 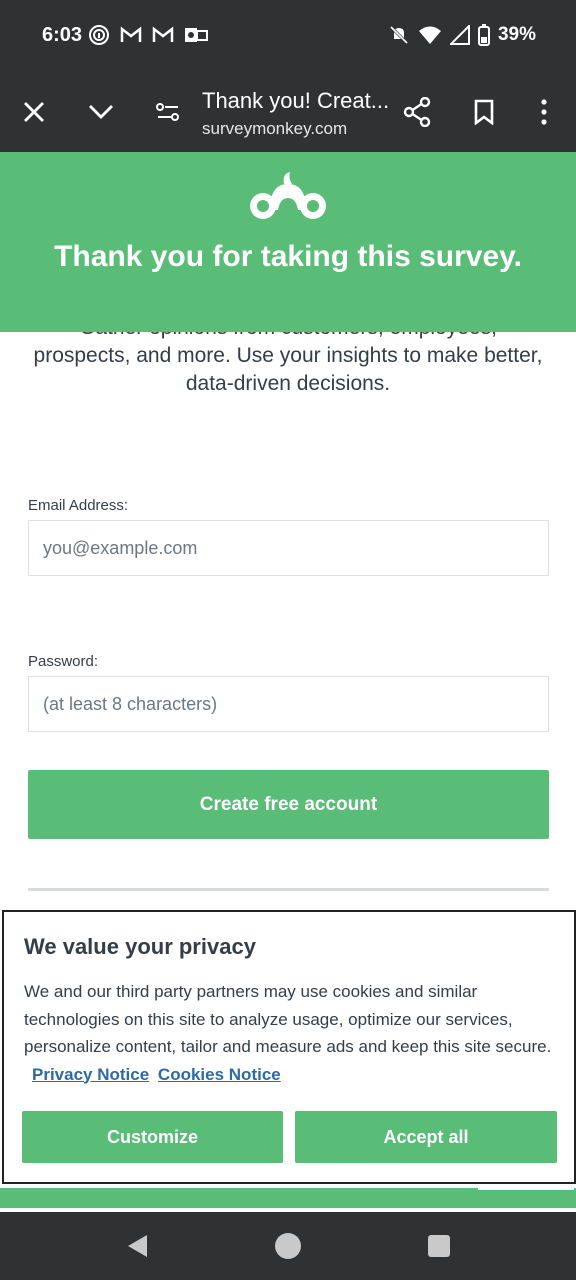 I want to click on accept-all-button: Accept all, so click(x=426, y=1137).